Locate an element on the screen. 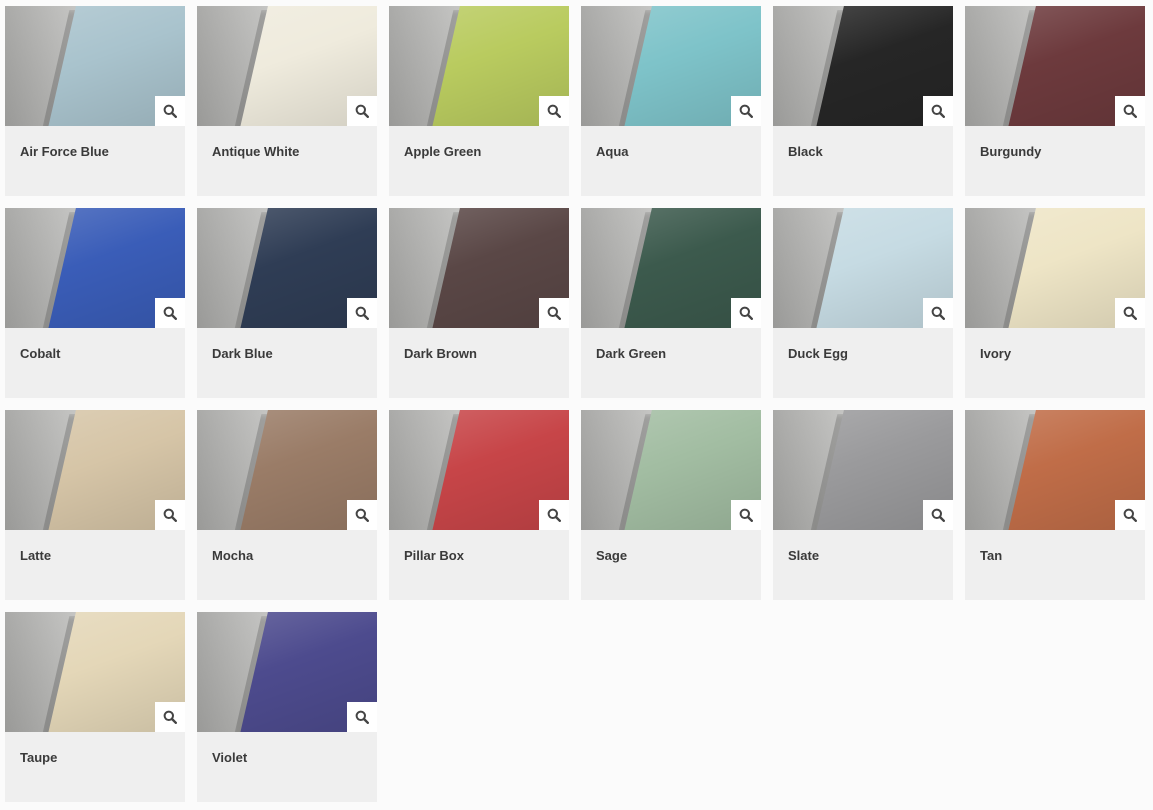  swatch-label: Dark Brown is located at coordinates (440, 353).